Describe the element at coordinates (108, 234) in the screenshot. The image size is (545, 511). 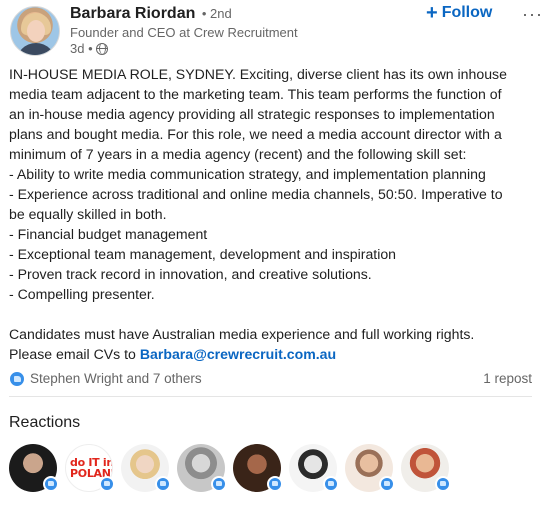
I see `post-line: - Financial budget management` at that location.